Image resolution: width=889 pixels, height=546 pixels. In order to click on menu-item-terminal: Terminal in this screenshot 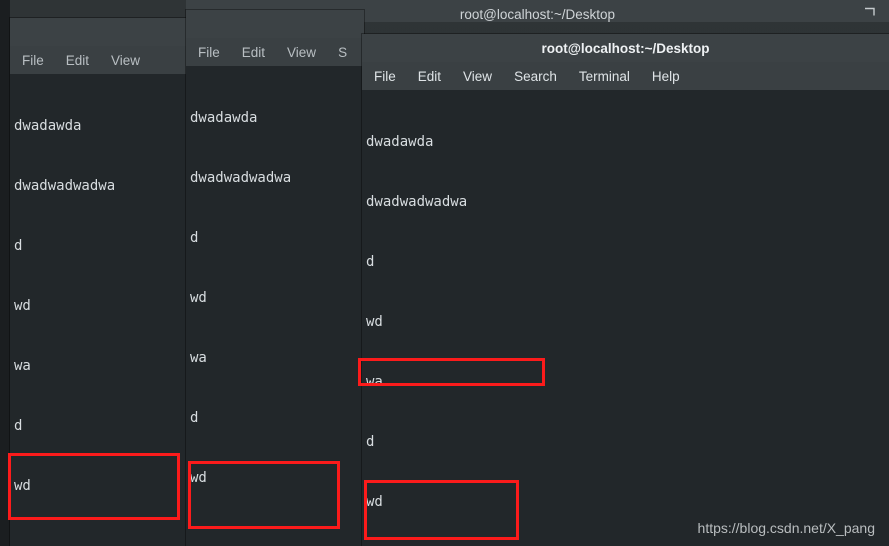, I will do `click(604, 76)`.